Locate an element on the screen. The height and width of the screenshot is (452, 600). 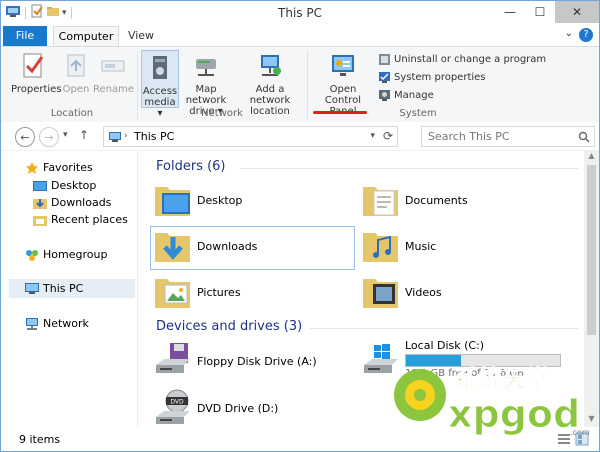
minimize-button: — is located at coordinates (510, 12).